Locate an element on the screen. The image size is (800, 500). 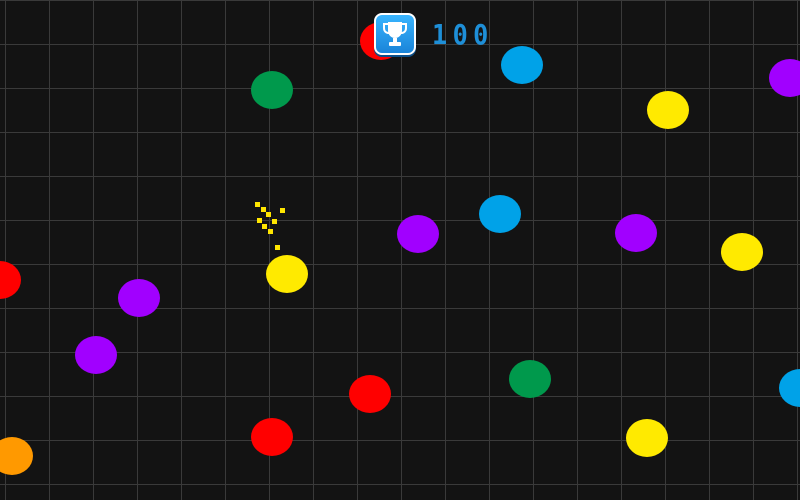
trophy-icon is located at coordinates (395, 34).